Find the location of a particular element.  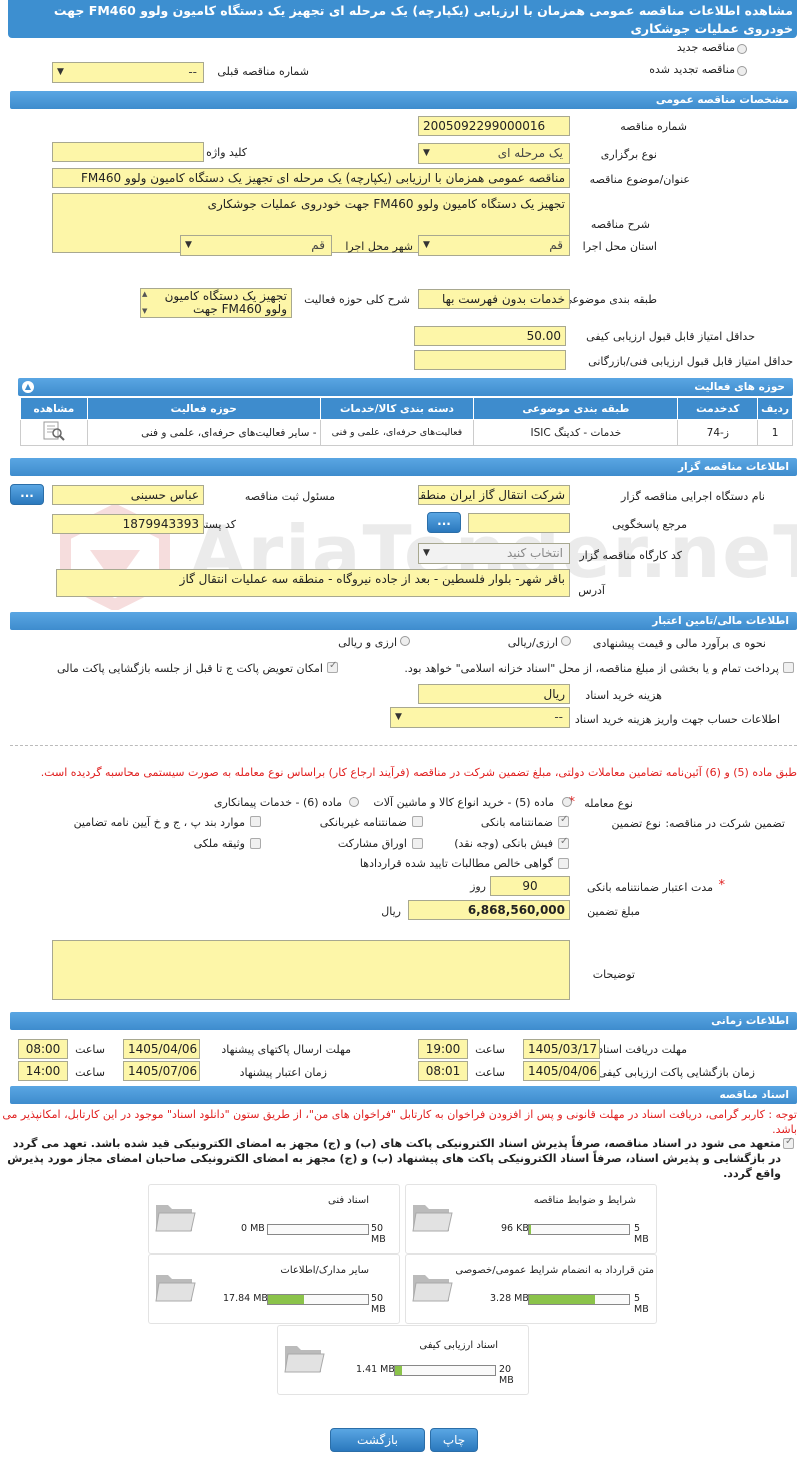

days-unit: روز is located at coordinates (478, 886).